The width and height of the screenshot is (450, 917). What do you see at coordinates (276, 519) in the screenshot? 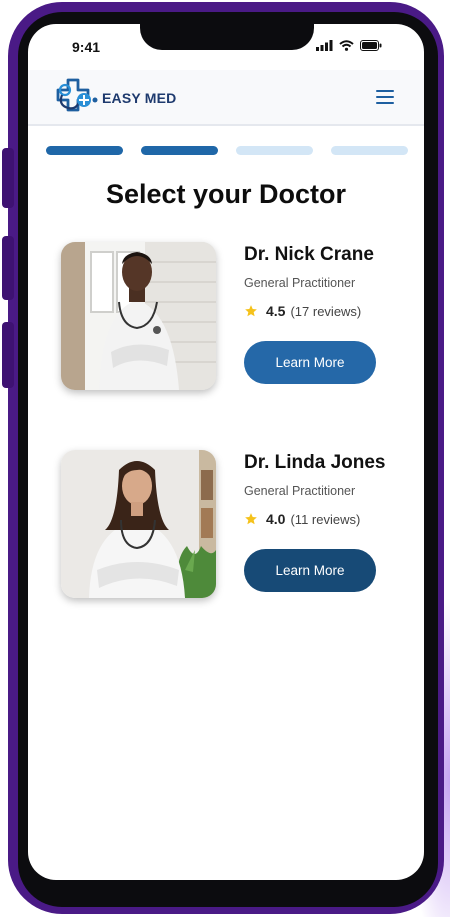
I see `rating-score: 4.0` at bounding box center [276, 519].